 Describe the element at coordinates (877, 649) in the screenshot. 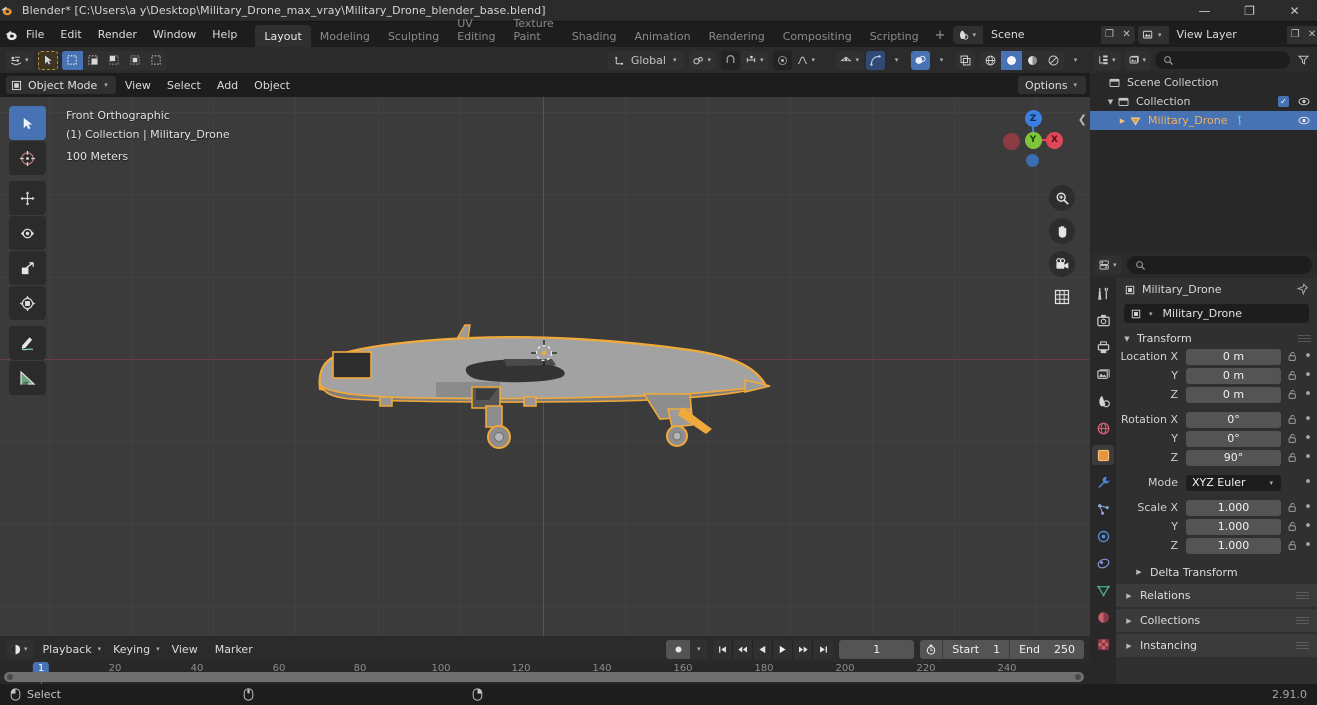

I see `current-frame-field: 1` at that location.